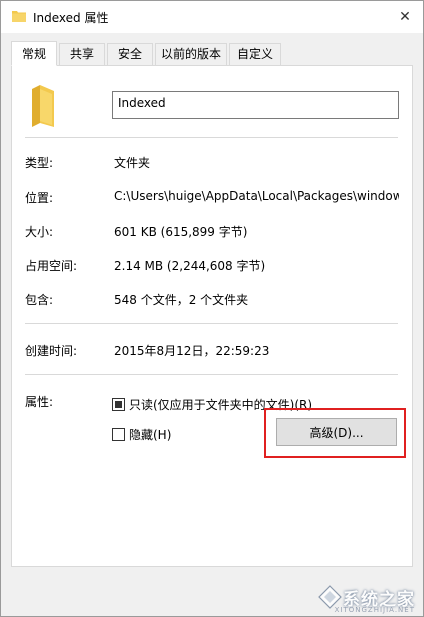  What do you see at coordinates (118, 434) in the screenshot?
I see `hidden-checkbox` at bounding box center [118, 434].